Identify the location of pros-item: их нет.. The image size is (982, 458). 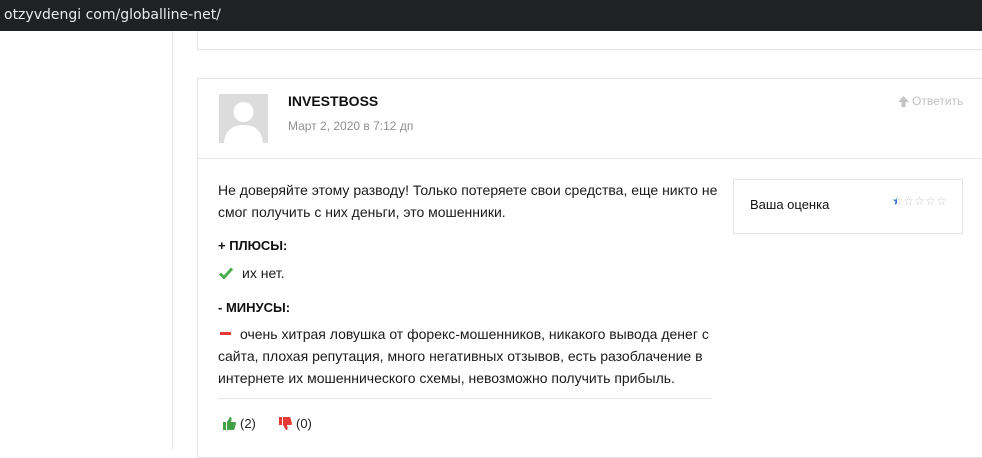
(251, 273).